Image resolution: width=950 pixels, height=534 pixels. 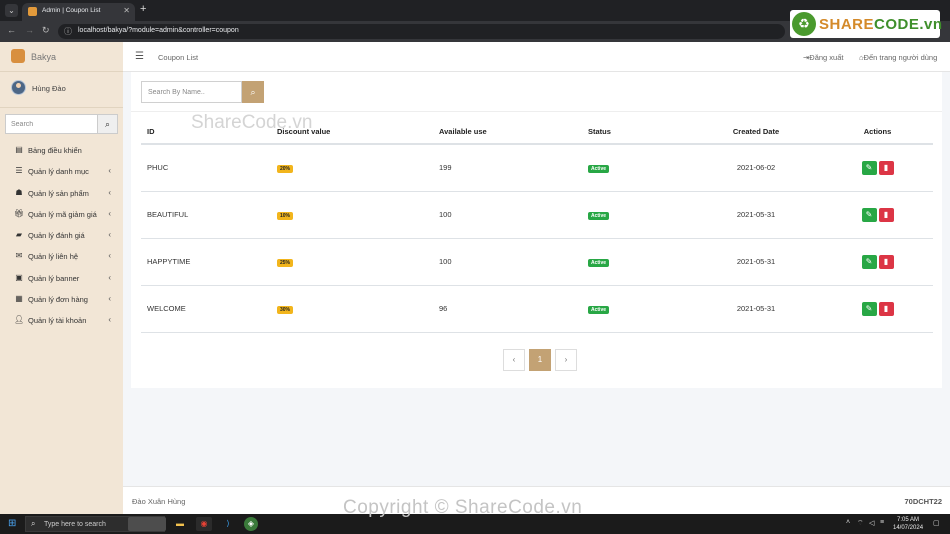 I want to click on sidebar-item-accounts: 👤︎ Quản lý tài khoản ‹, so click(x=61, y=320).